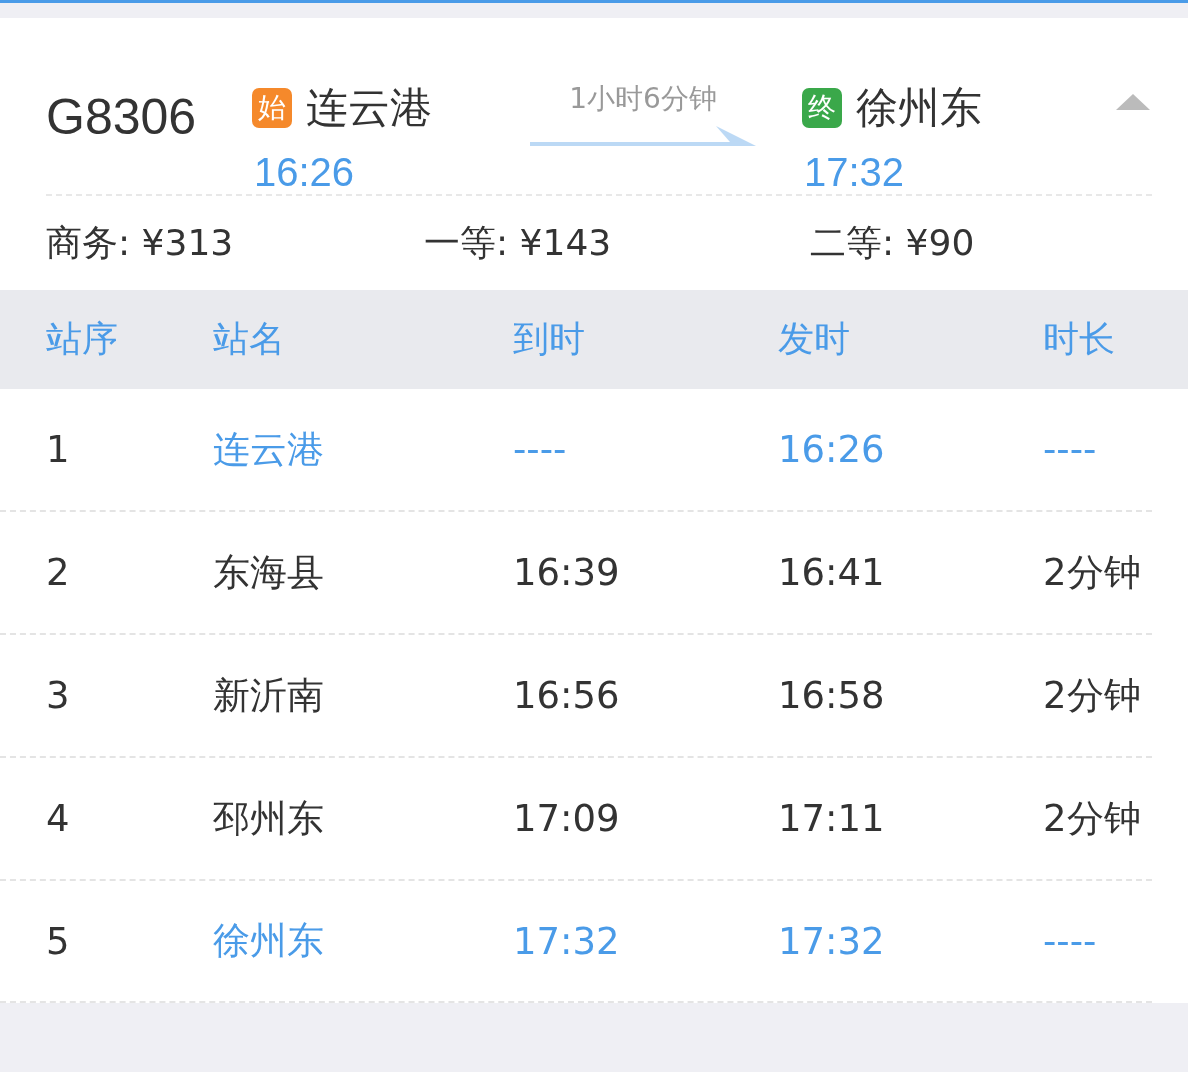 The height and width of the screenshot is (1072, 1188). What do you see at coordinates (919, 108) in the screenshot?
I see `station-name: 徐州东` at bounding box center [919, 108].